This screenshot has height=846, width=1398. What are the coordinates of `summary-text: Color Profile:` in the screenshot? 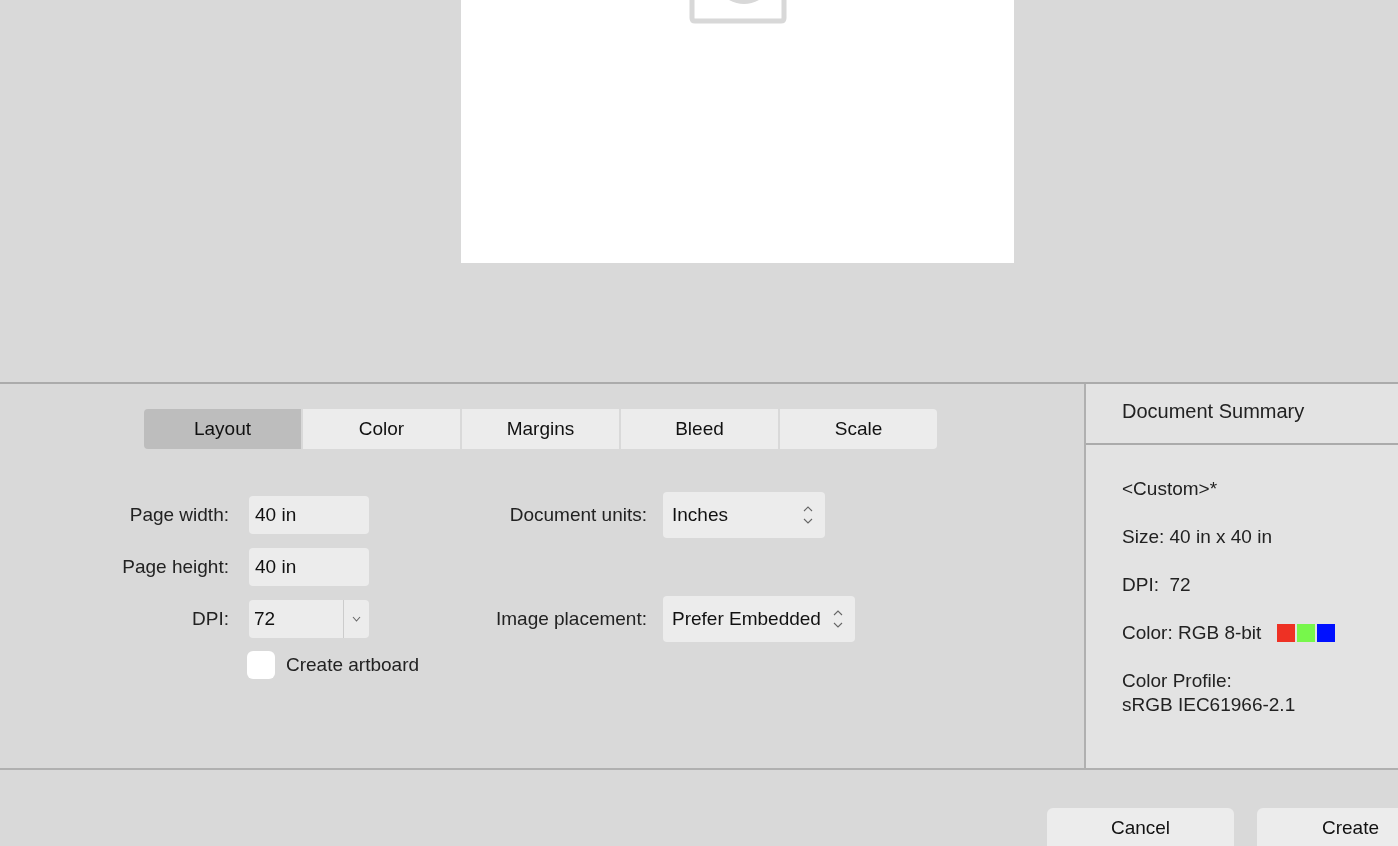 It's located at (1177, 681).